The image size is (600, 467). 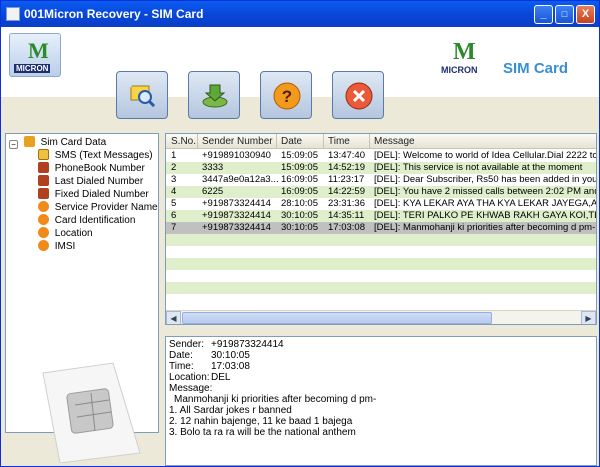 What do you see at coordinates (99, 168) in the screenshot?
I see `tree-item-label: PhoneBook Number` at bounding box center [99, 168].